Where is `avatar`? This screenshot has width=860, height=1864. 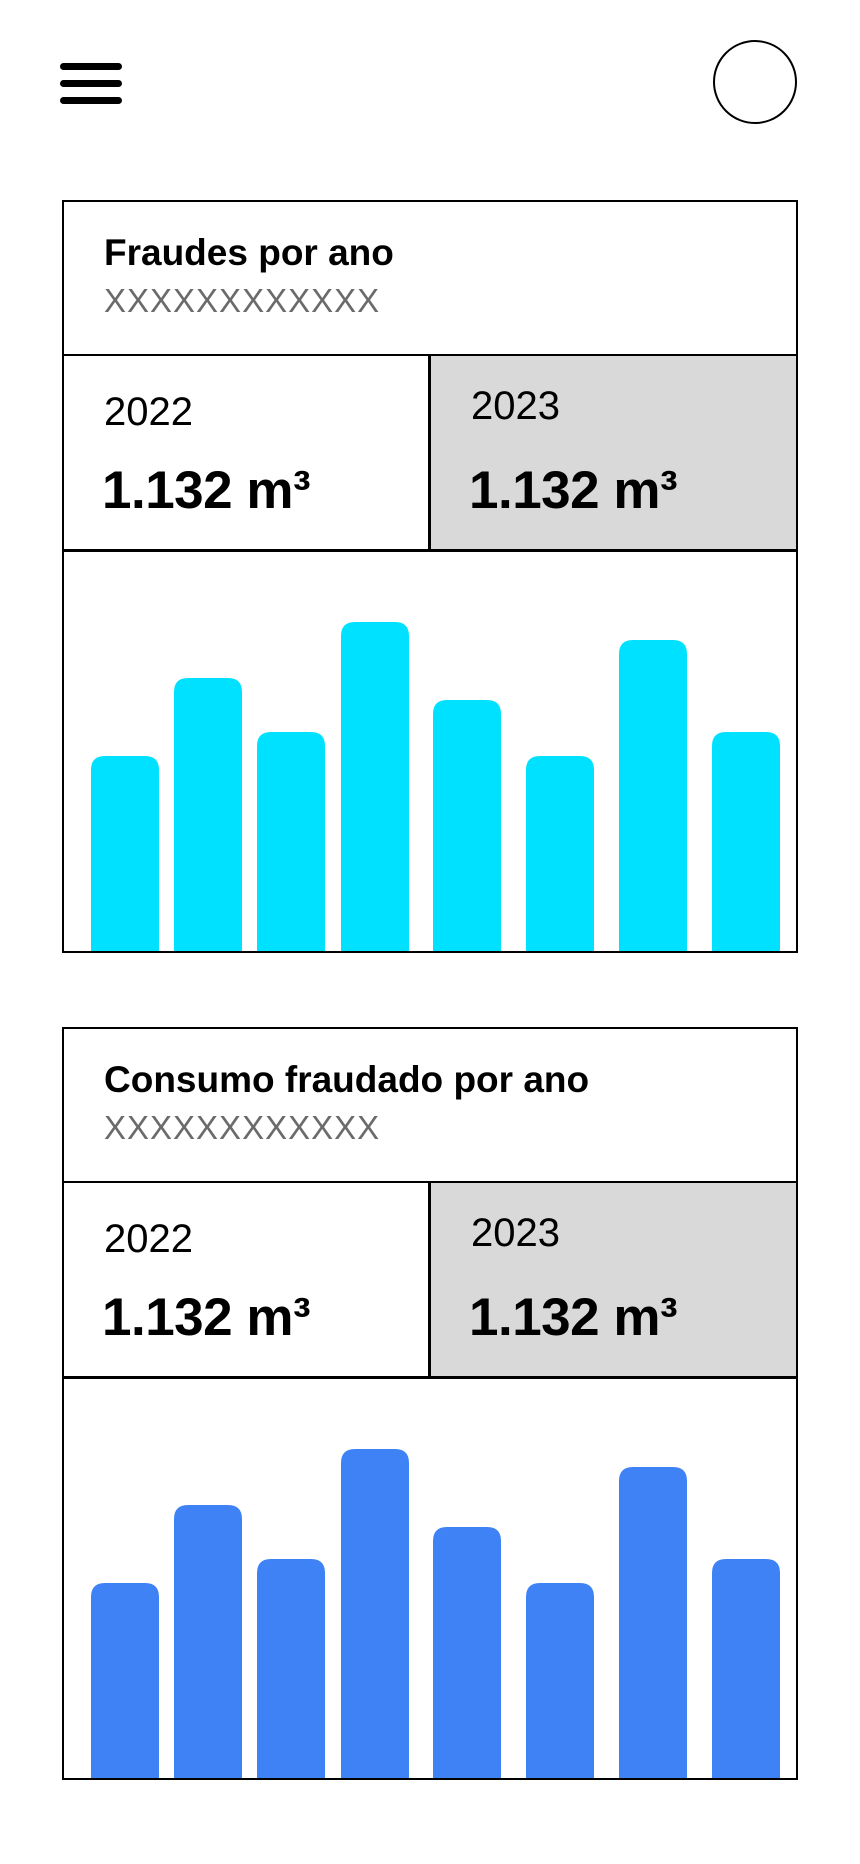
avatar is located at coordinates (755, 82).